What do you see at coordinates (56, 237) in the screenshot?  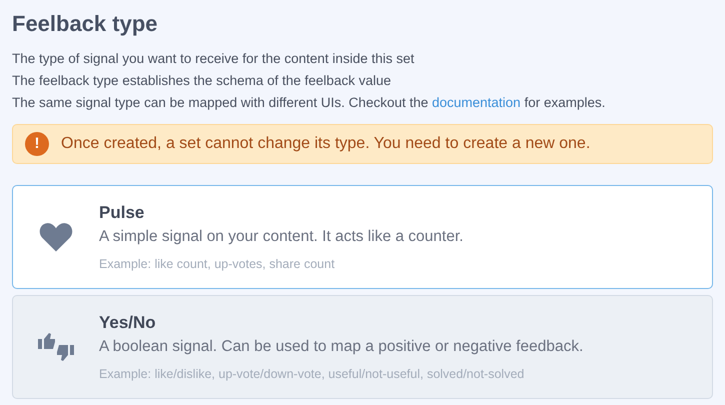 I see `heart-icon` at bounding box center [56, 237].